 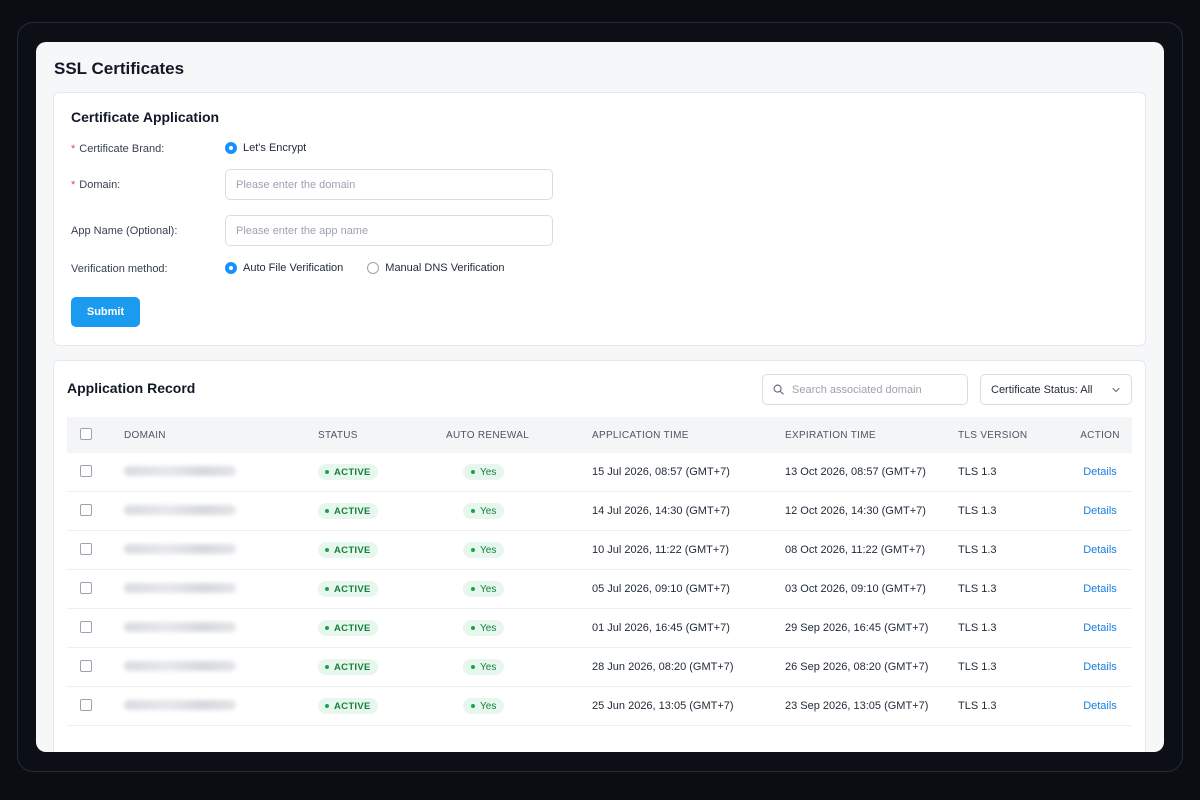 What do you see at coordinates (105, 312) in the screenshot?
I see `submit-button: Submit` at bounding box center [105, 312].